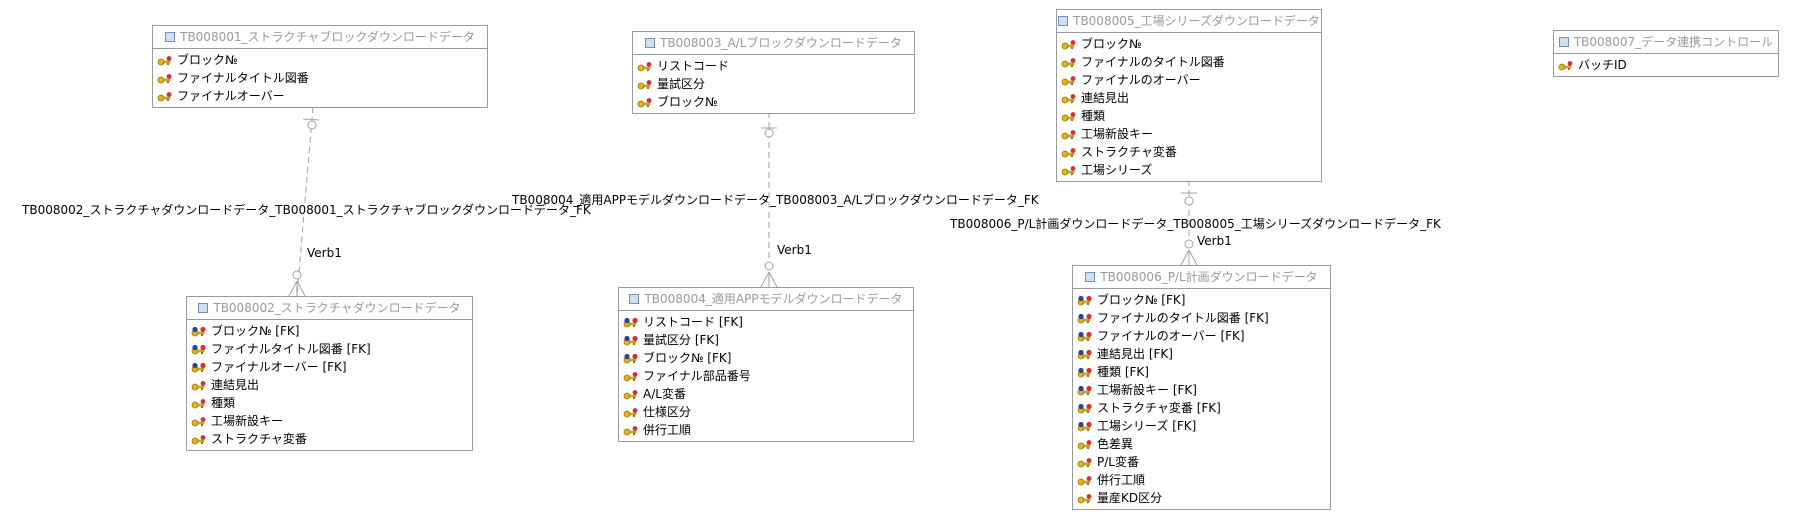 This screenshot has width=1798, height=518. I want to click on attribute-row: 種類 [FK], so click(1203, 372).